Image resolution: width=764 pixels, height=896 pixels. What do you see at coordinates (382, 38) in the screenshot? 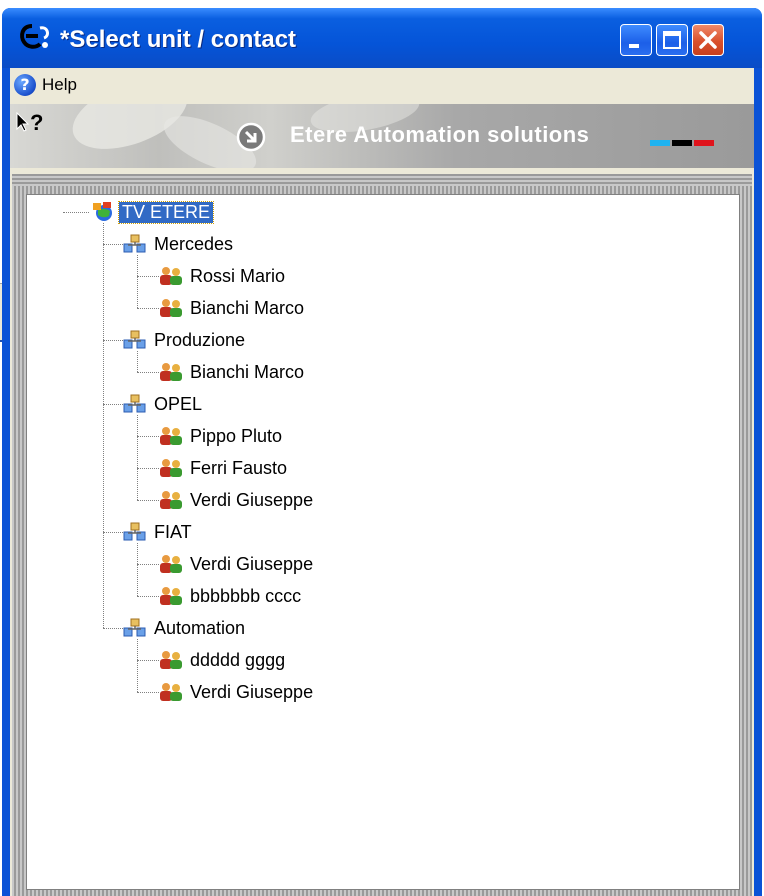
I see `title-bar: *Select unit / contact` at bounding box center [382, 38].